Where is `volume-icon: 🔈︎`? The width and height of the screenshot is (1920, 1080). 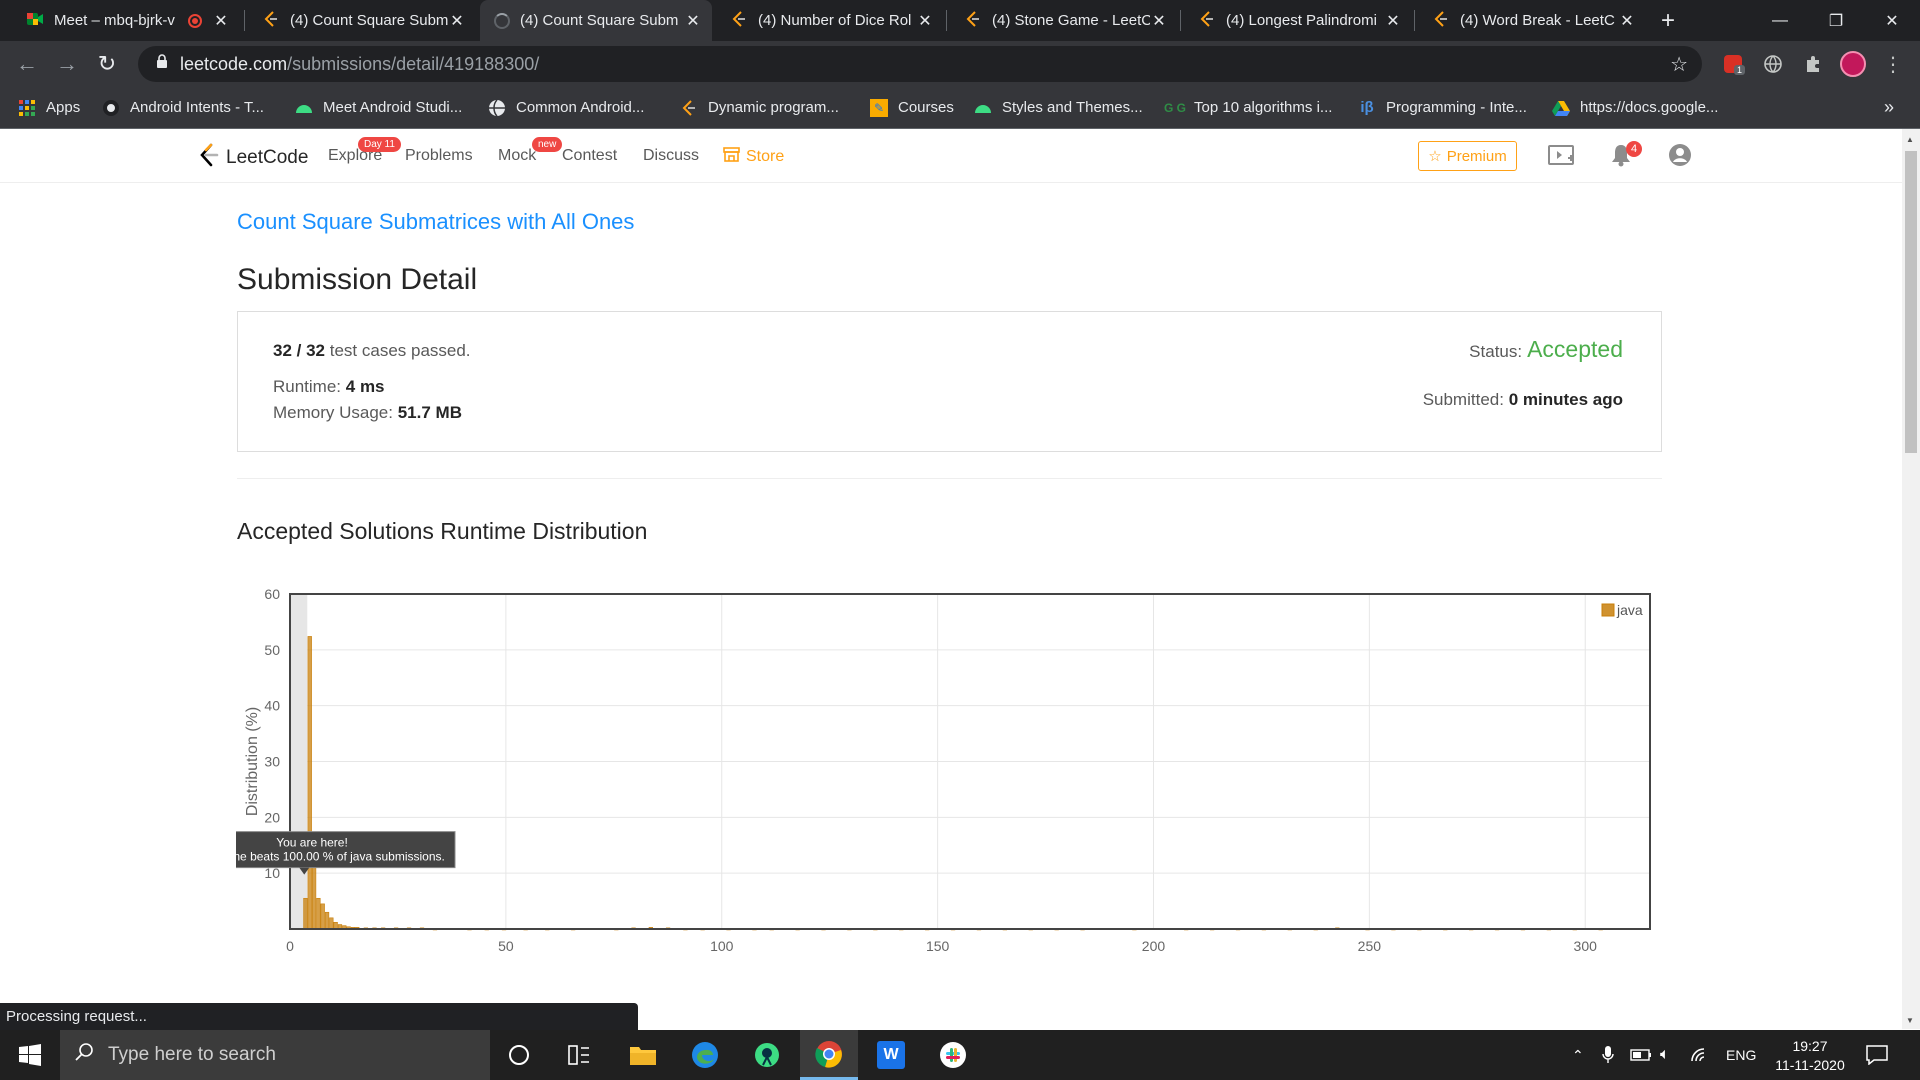 volume-icon: 🔈︎ is located at coordinates (1665, 1055).